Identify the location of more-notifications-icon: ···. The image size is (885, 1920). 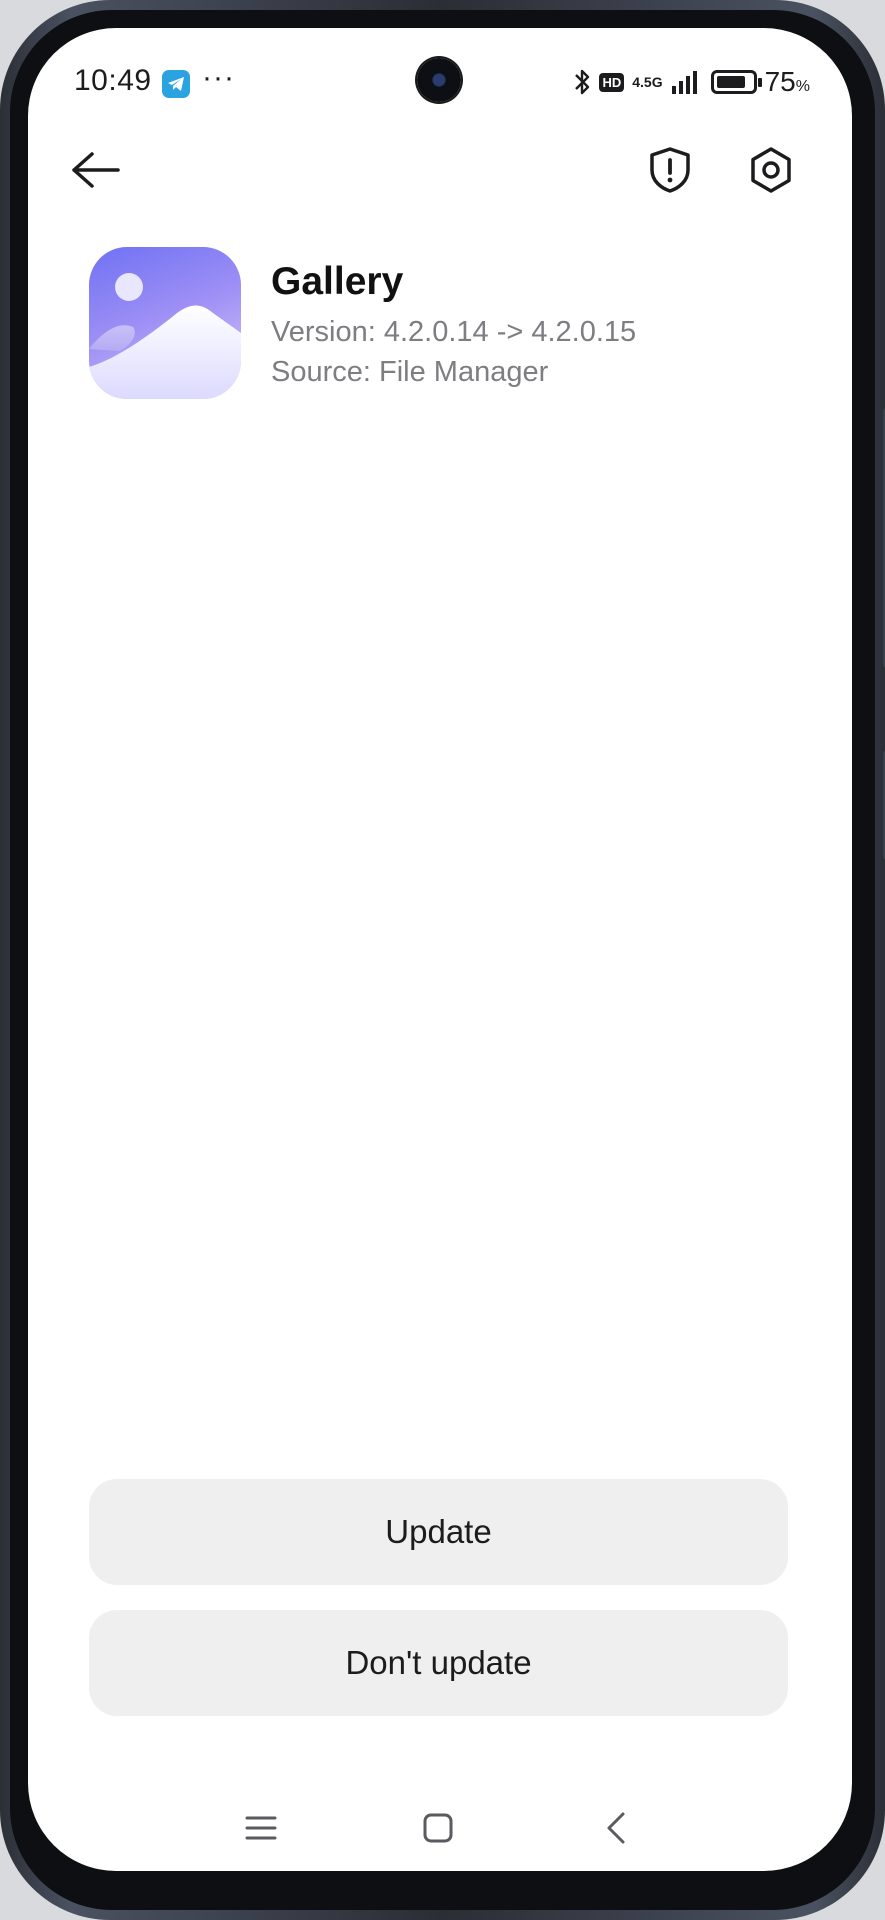
(218, 77).